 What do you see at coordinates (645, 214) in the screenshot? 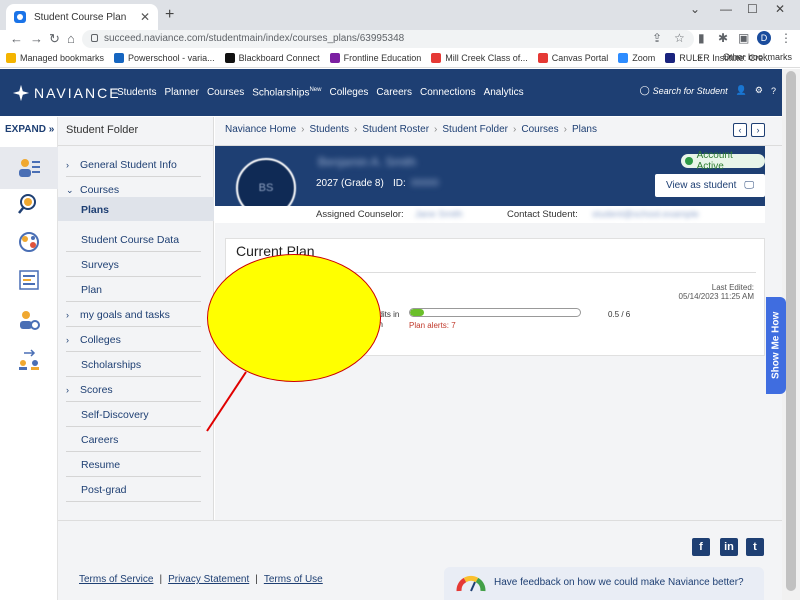
I see `contact-value: student@school.example` at bounding box center [645, 214].